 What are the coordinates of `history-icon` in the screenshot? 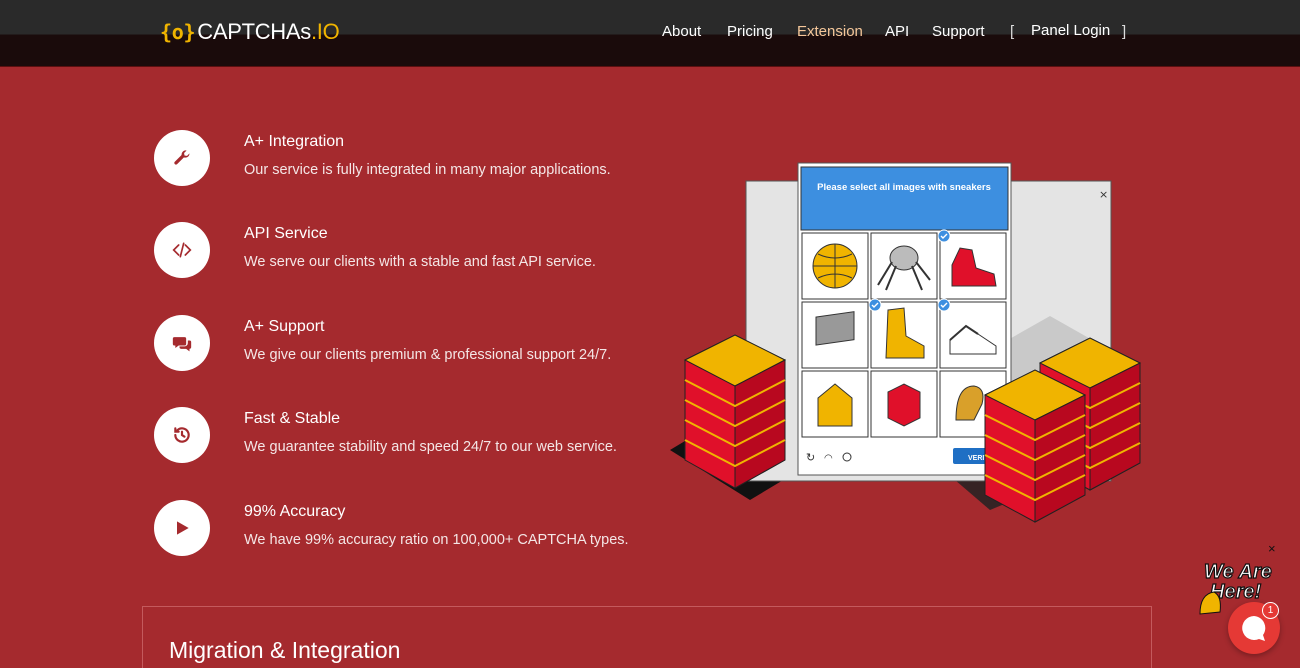 It's located at (182, 435).